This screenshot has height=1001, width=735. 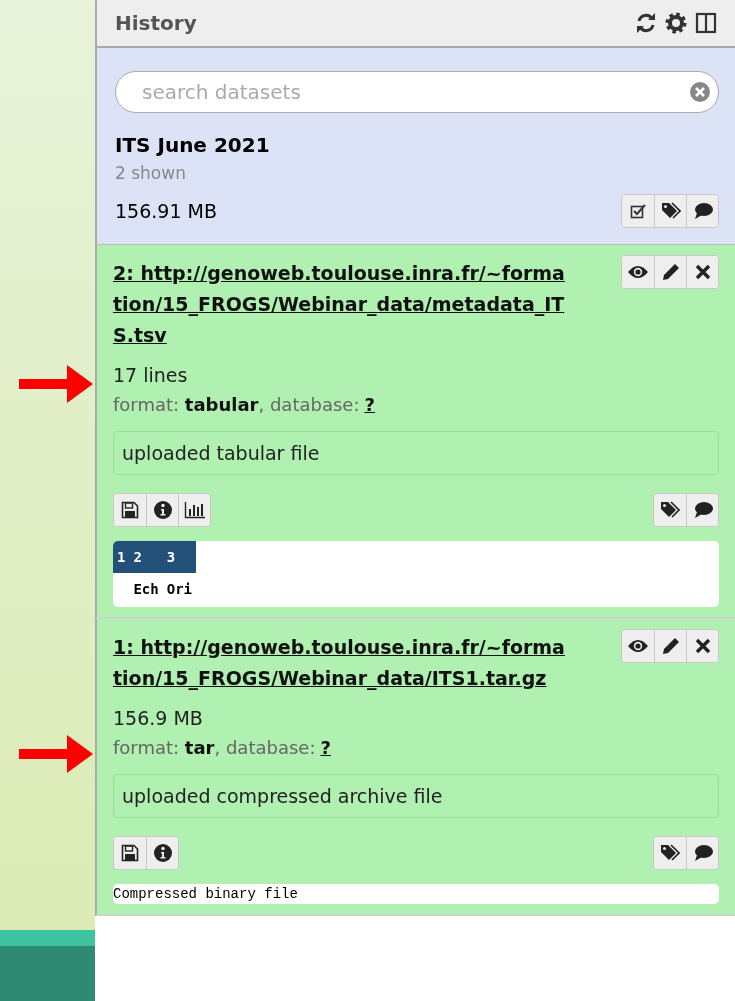 I want to click on format-line: format: tar, database: ?, so click(x=222, y=747).